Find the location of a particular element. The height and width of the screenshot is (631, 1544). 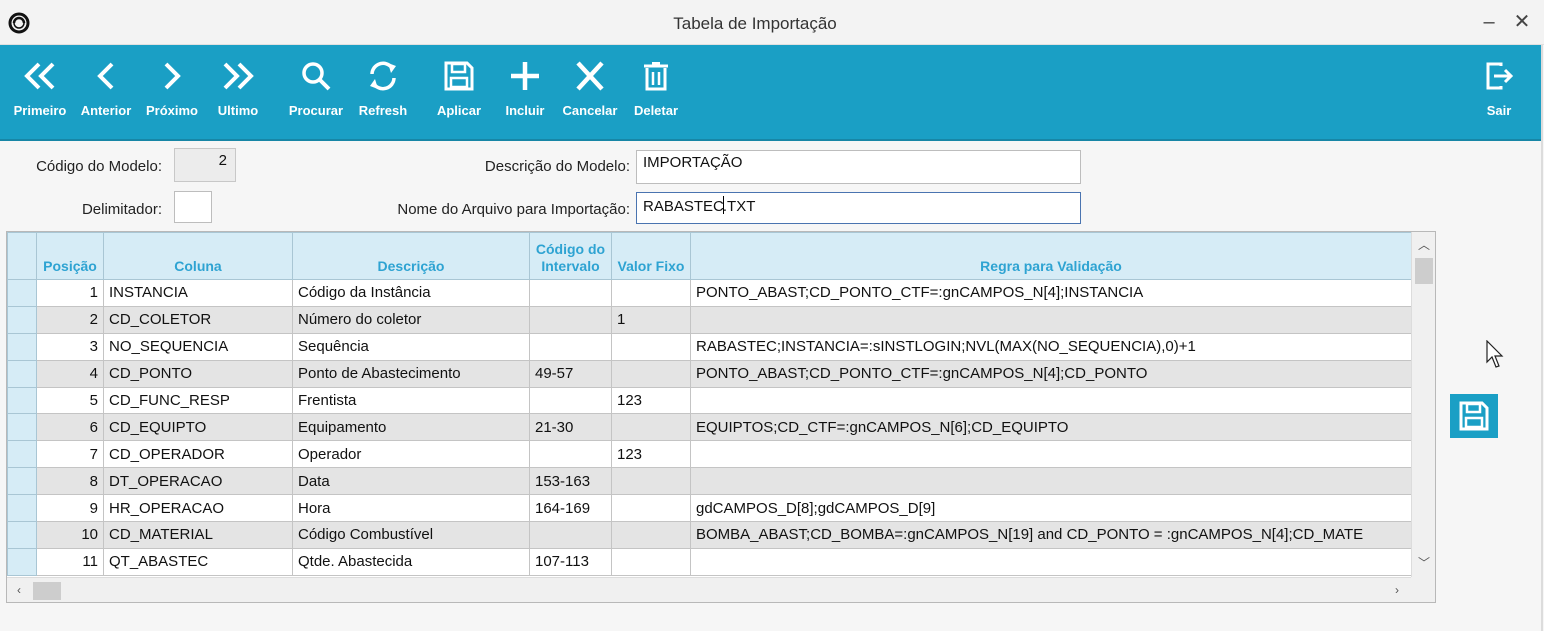

cell-posicao: 7 is located at coordinates (70, 454).